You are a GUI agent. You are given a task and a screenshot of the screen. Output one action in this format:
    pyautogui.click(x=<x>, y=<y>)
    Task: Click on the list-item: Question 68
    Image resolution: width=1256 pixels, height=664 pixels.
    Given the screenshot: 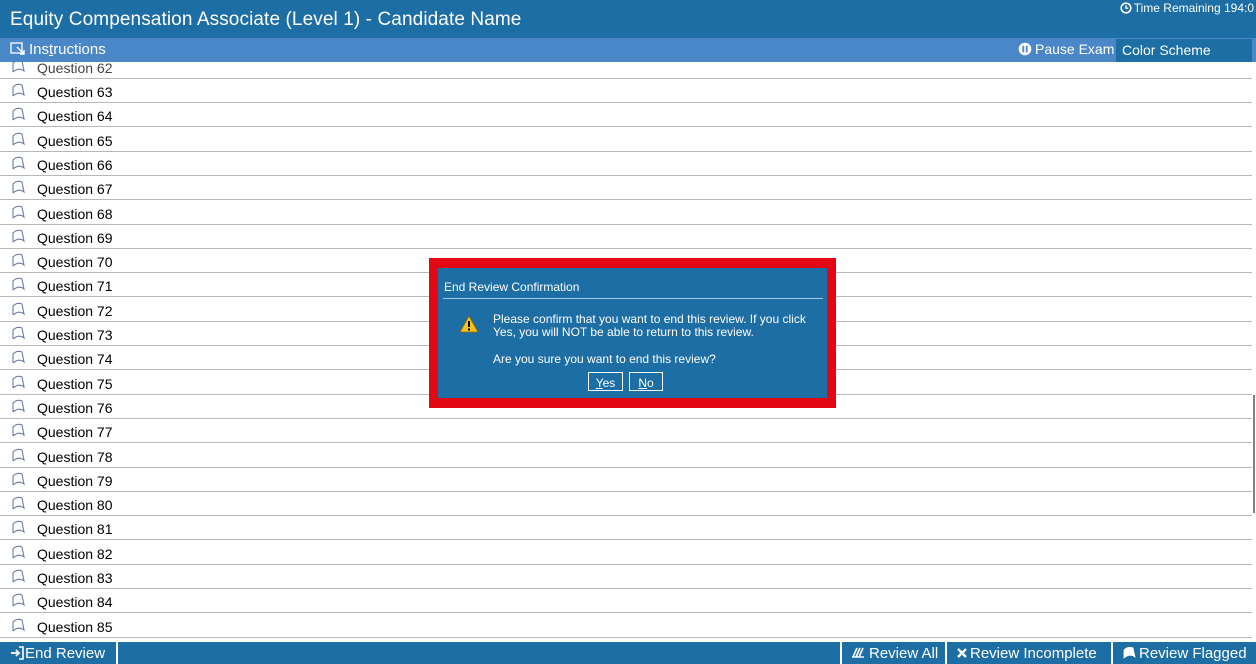 What is the action you would take?
    pyautogui.click(x=626, y=213)
    